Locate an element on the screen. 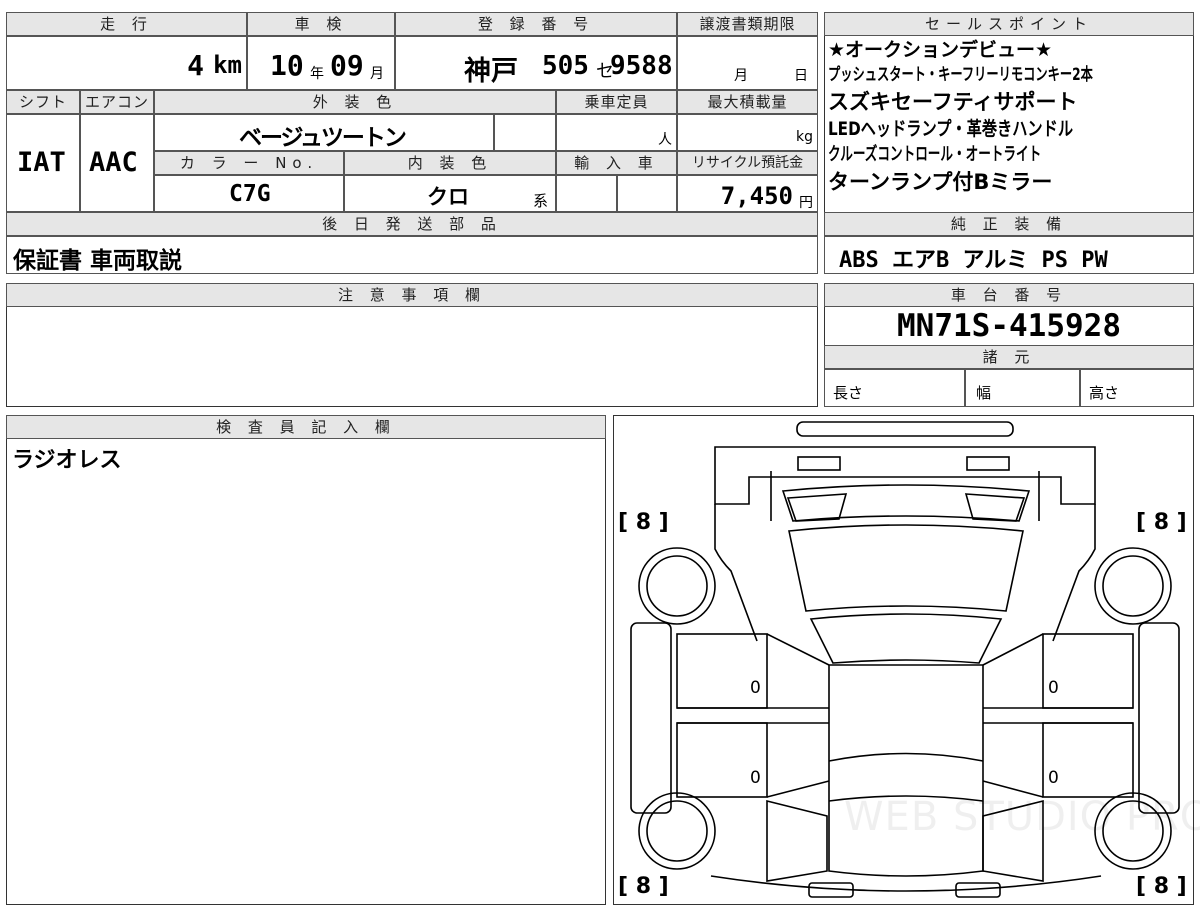 The height and width of the screenshot is (905, 1200). chassis-number: MN71S-415928 is located at coordinates (1009, 326).